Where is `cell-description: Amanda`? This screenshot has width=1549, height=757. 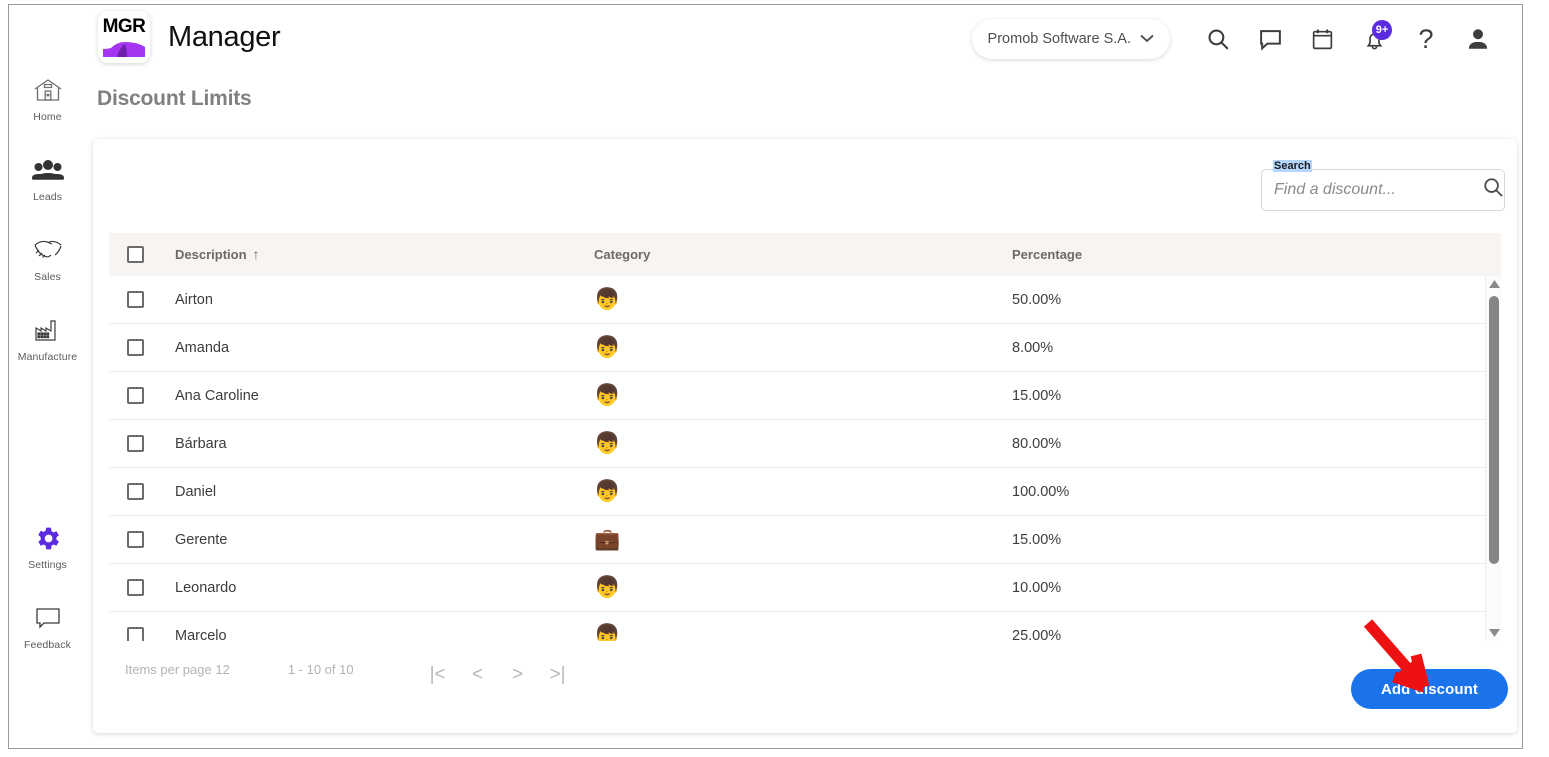
cell-description: Amanda is located at coordinates (369, 348).